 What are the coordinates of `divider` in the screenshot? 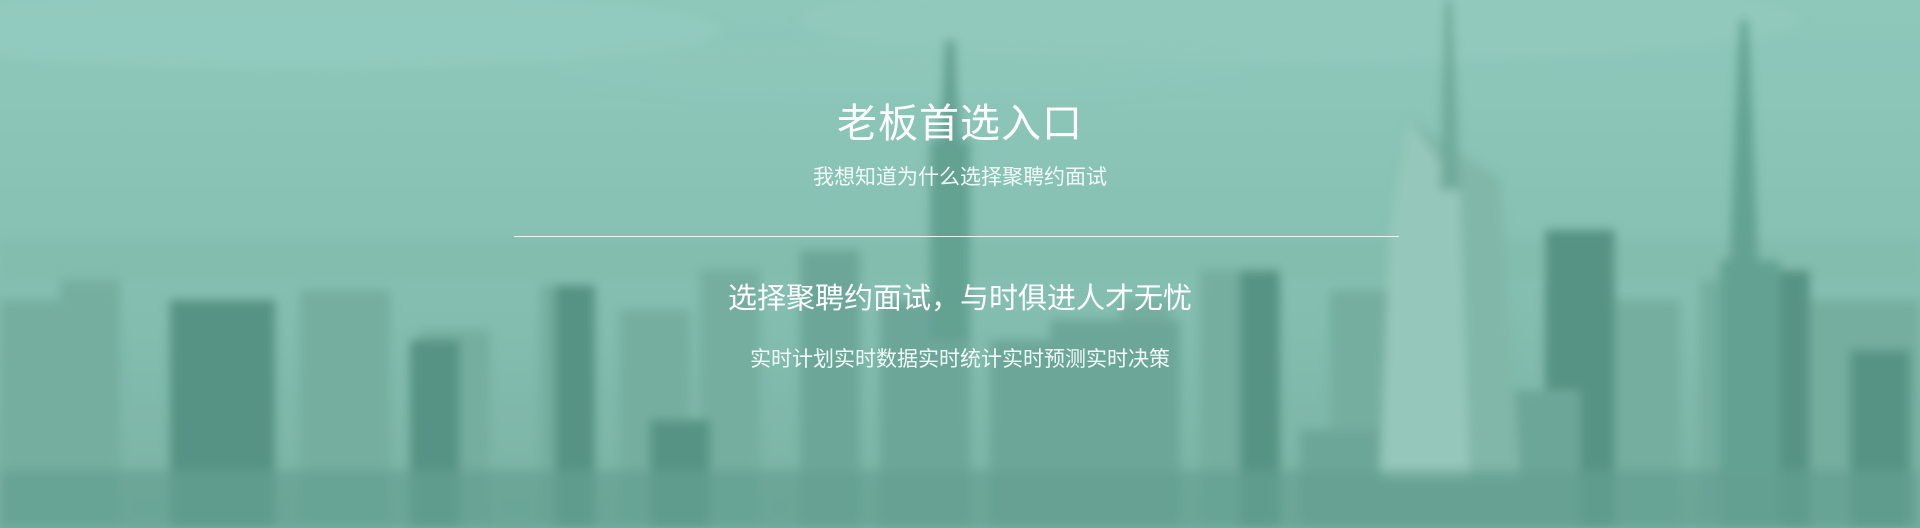 It's located at (956, 236).